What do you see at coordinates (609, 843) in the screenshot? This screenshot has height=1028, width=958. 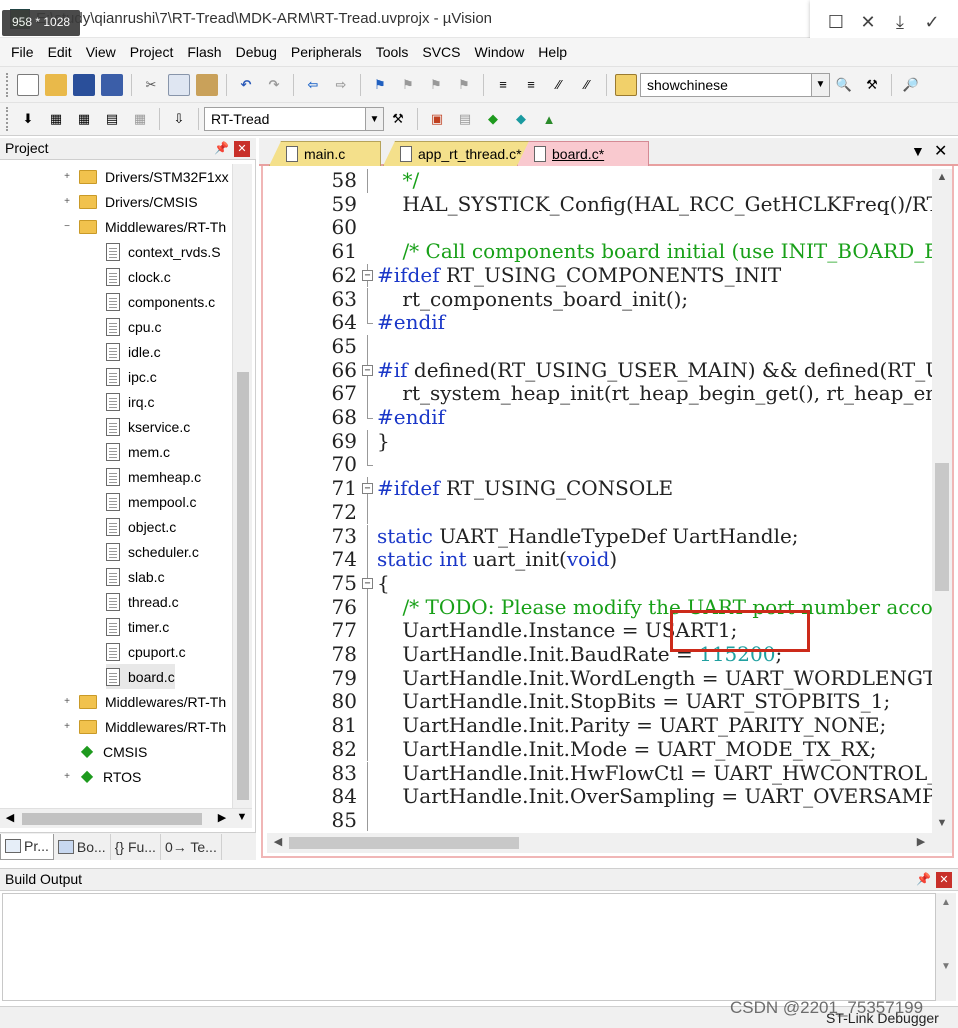 I see `code-horizontal-scrollbar: ◀ ▶` at bounding box center [609, 843].